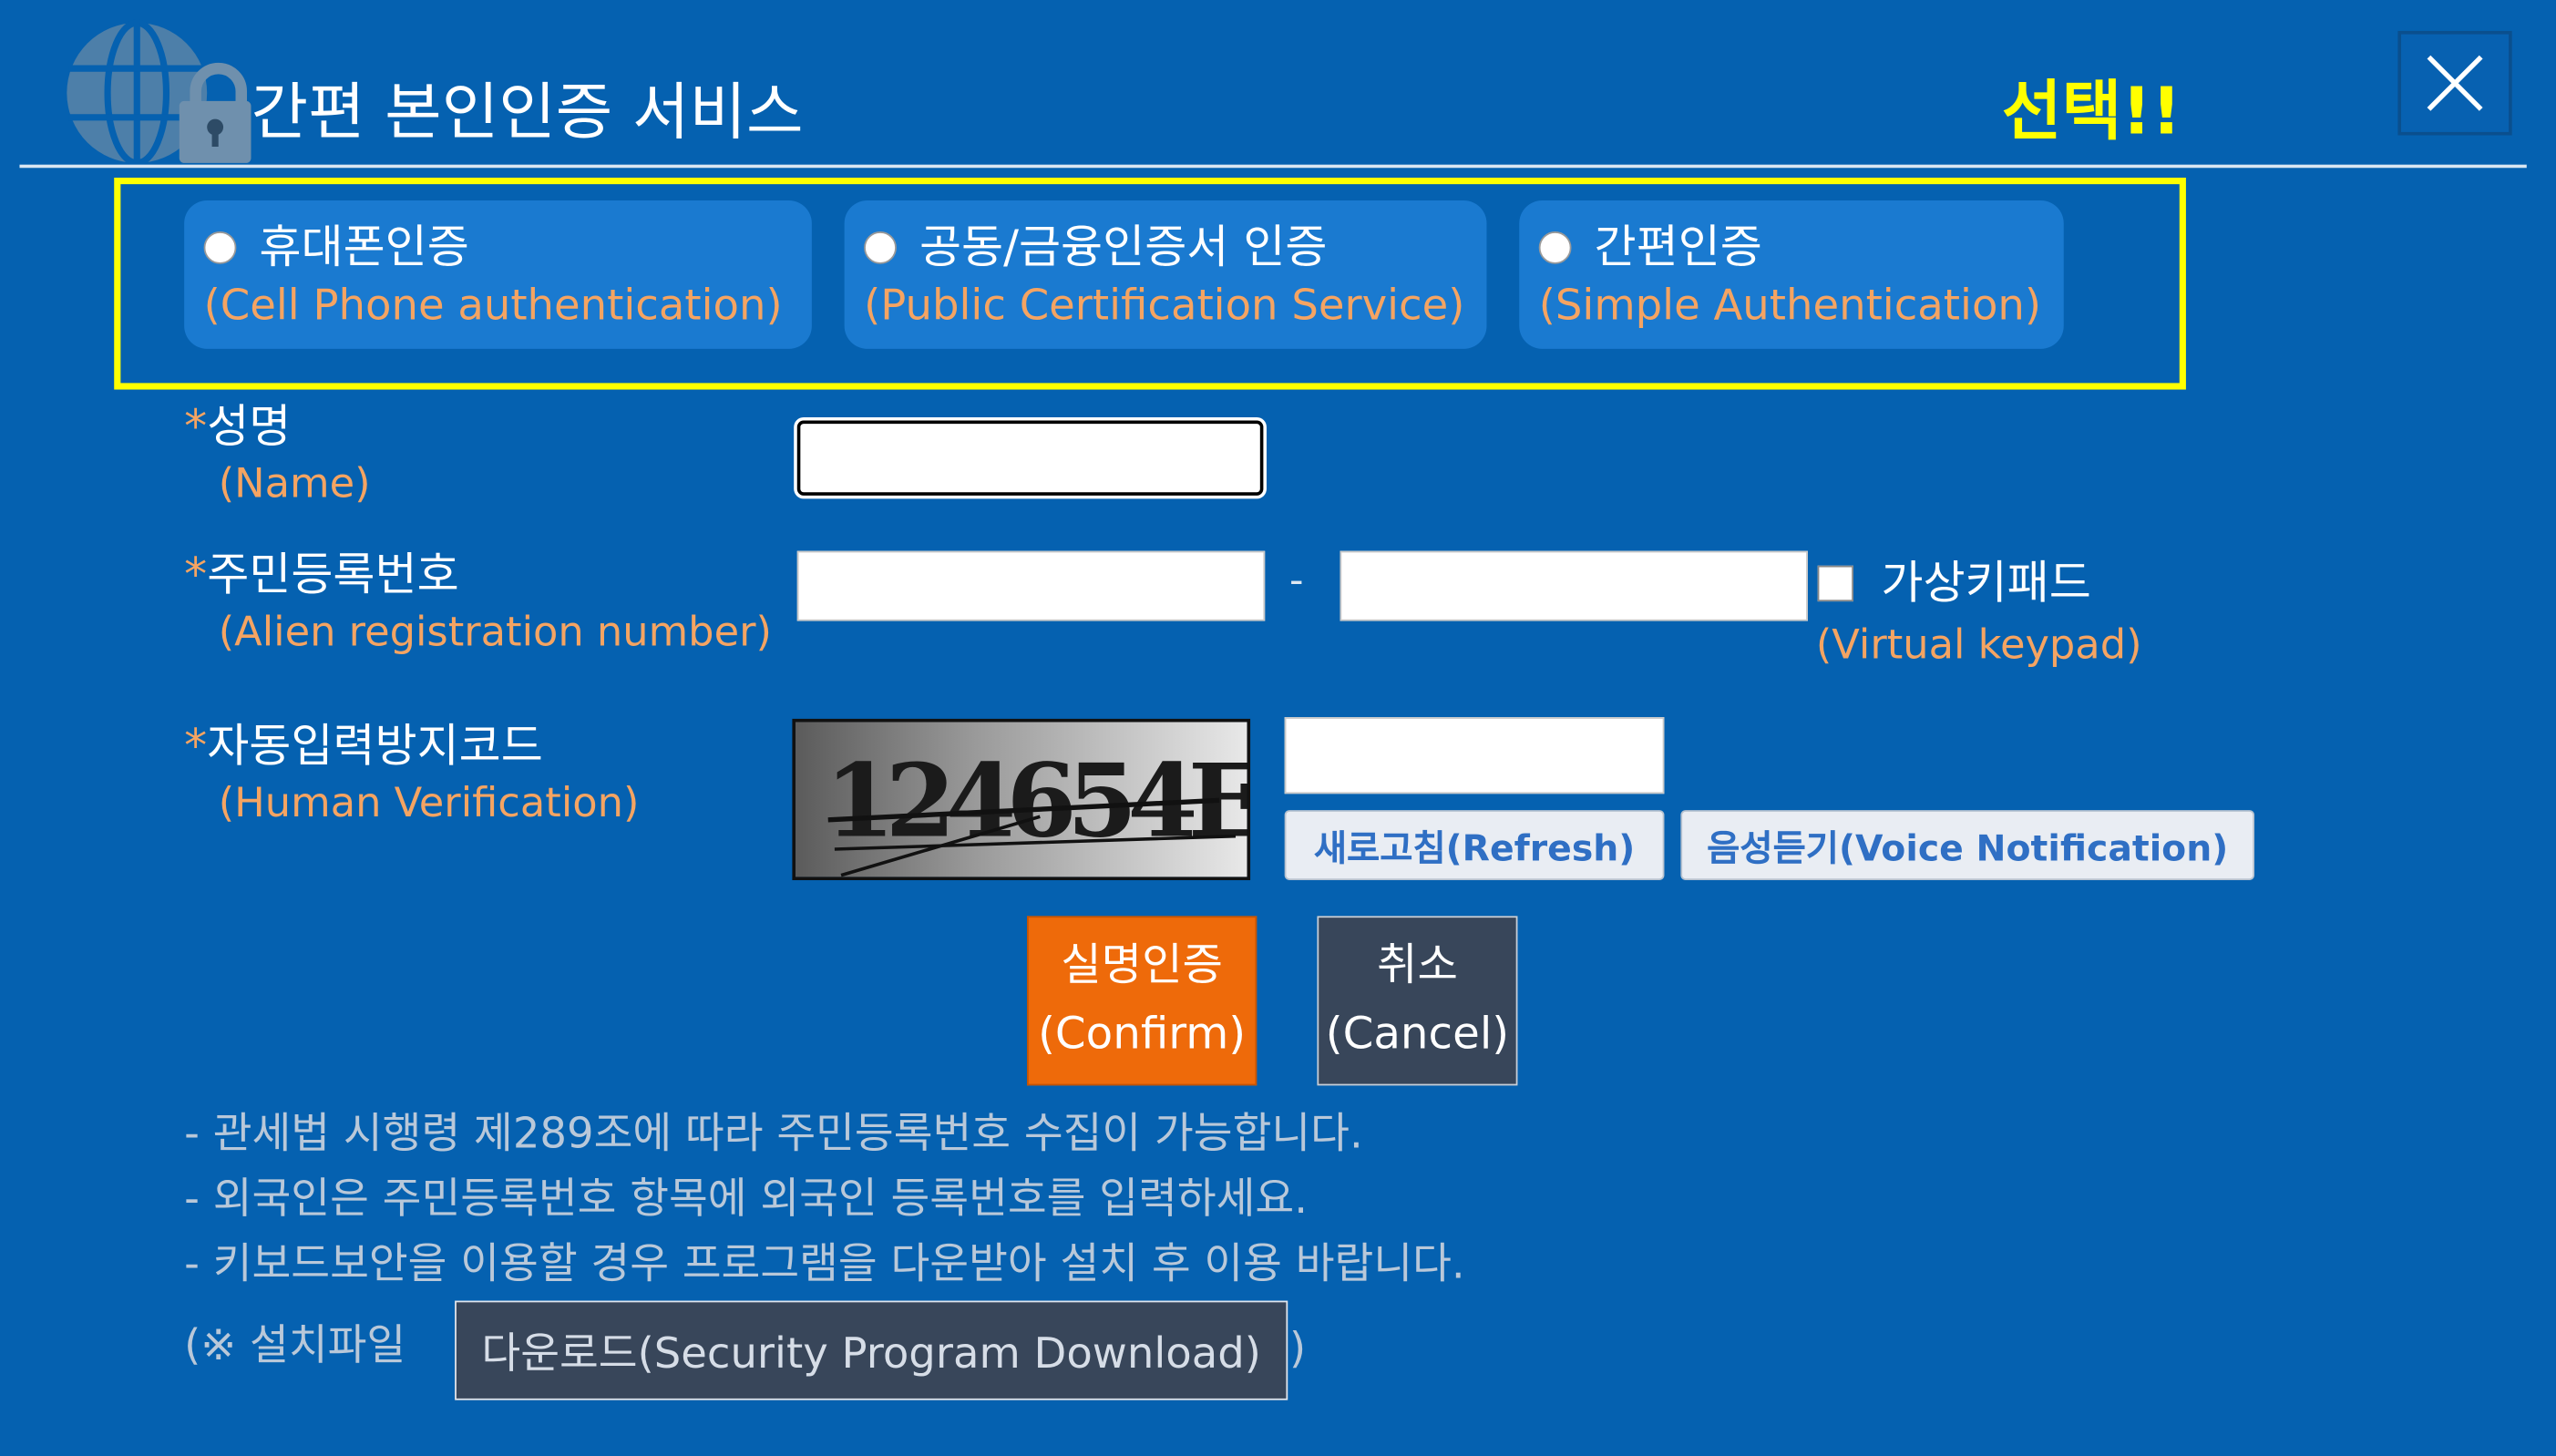 The image size is (2556, 1456). What do you see at coordinates (1967, 846) in the screenshot?
I see `voice-notification-button: 음성듣기(Voice Notification)` at bounding box center [1967, 846].